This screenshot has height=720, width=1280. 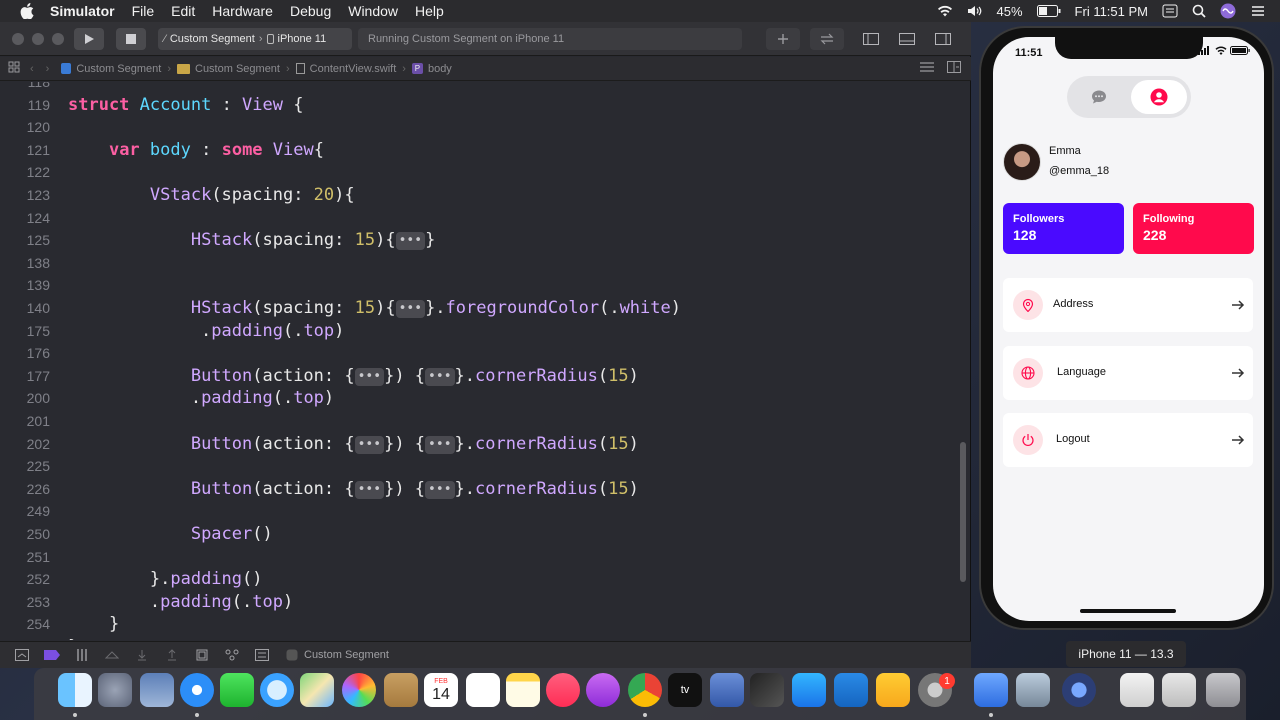 What do you see at coordinates (851, 690) in the screenshot?
I see `vscode-icon` at bounding box center [851, 690].